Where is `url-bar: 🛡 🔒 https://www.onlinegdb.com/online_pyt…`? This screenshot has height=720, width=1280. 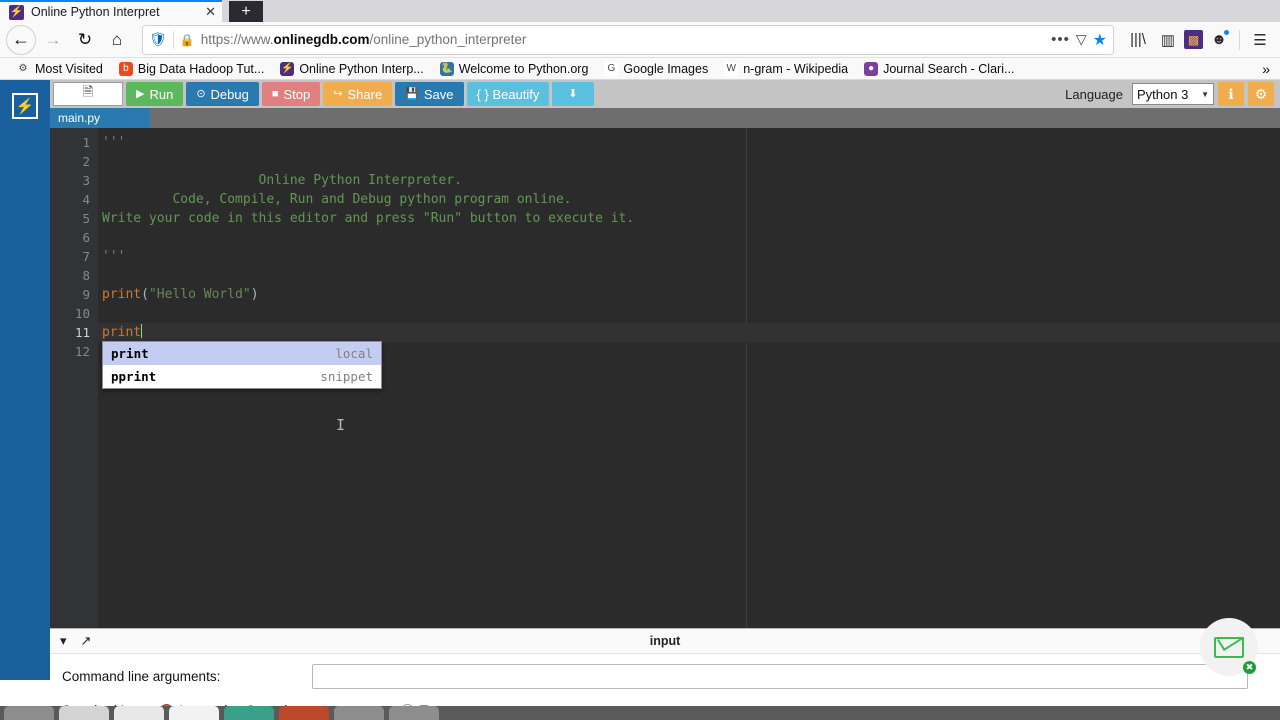 url-bar: 🛡 🔒 https://www.onlinegdb.com/online_pyt… is located at coordinates (628, 39).